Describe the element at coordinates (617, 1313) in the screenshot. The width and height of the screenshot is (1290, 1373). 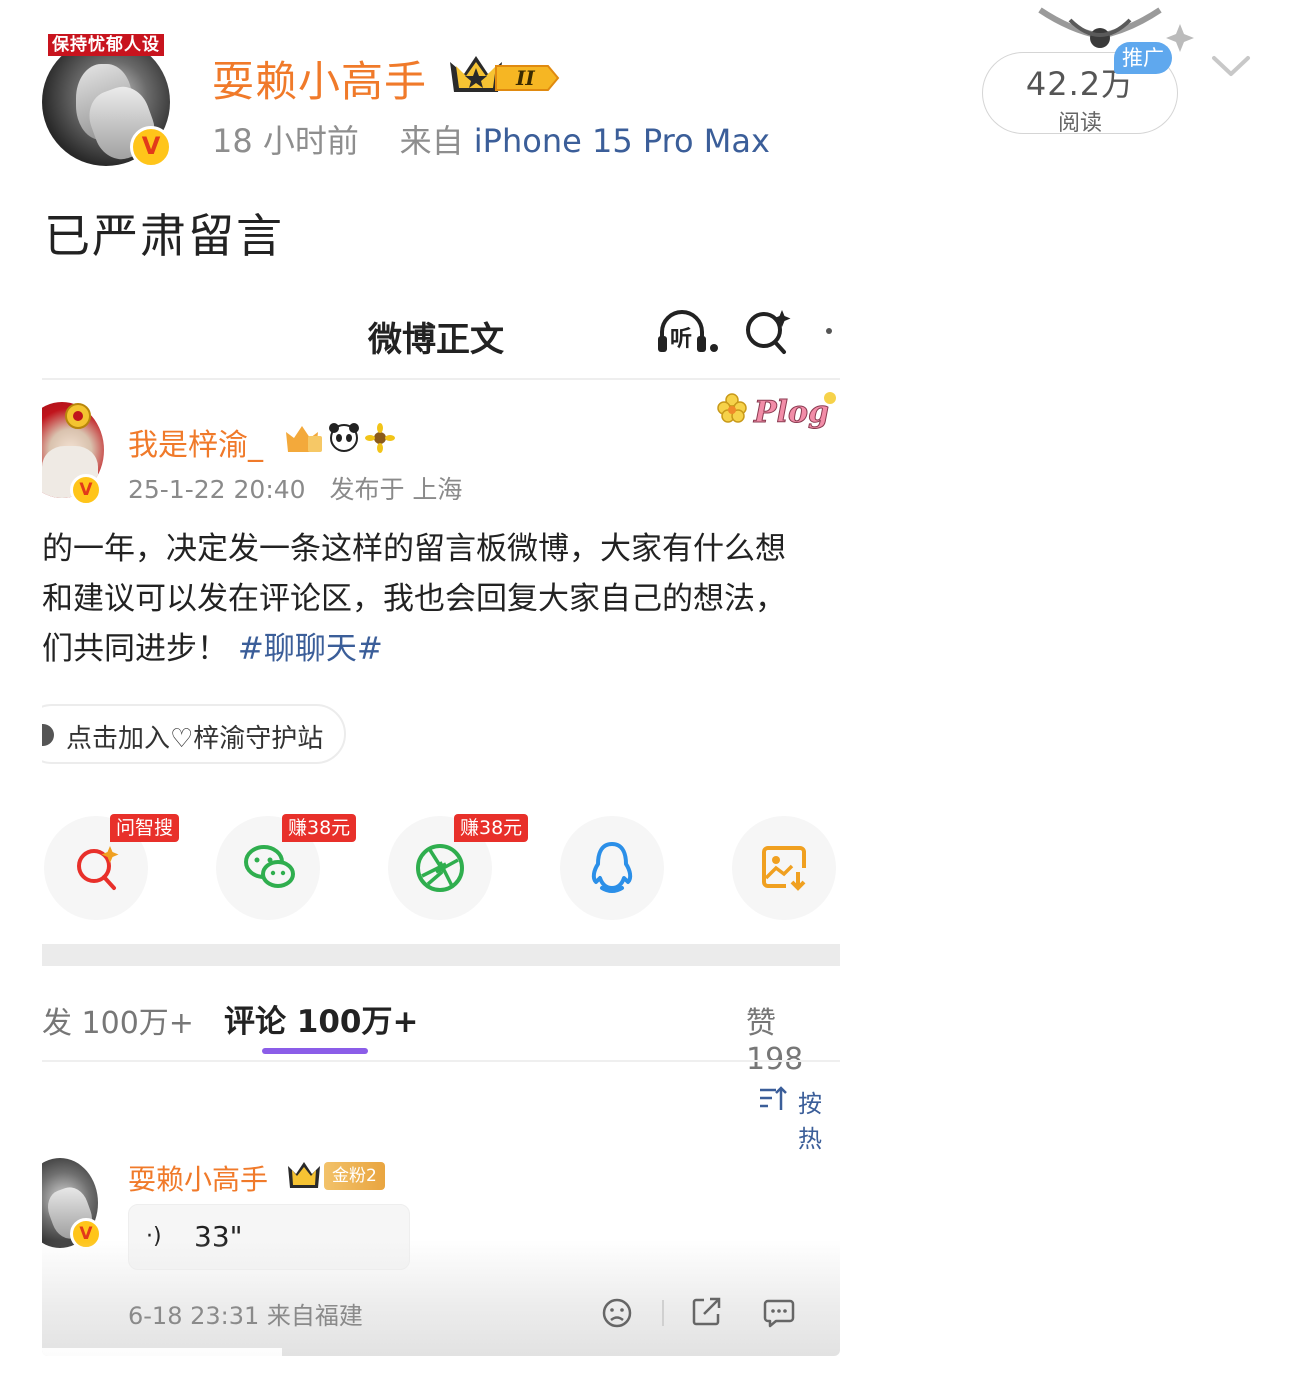
I see `dislike-face-icon` at that location.